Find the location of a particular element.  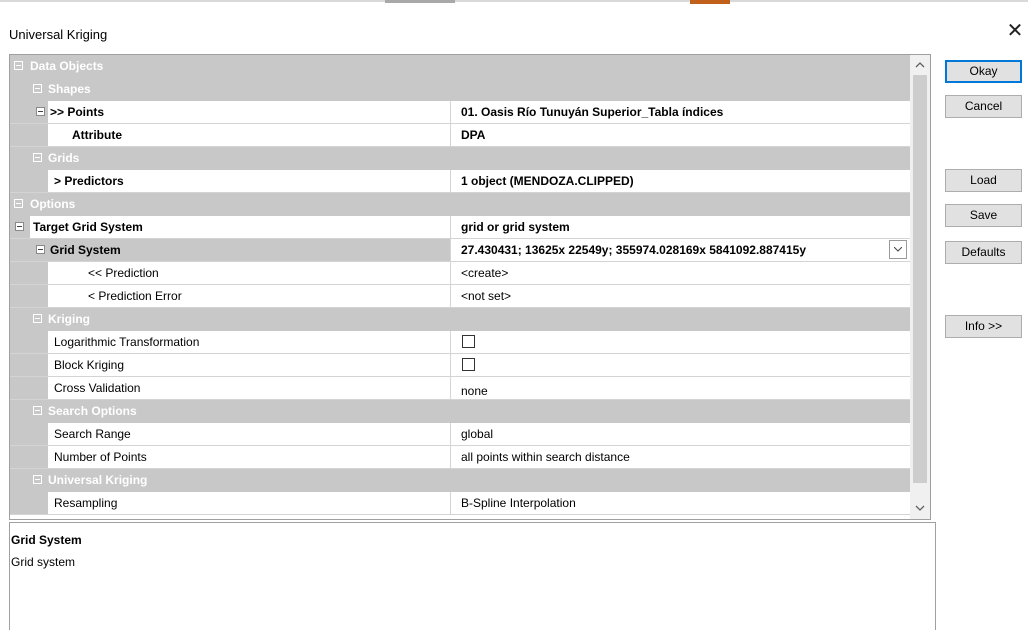

block-kriging-checkbox is located at coordinates (468, 364).